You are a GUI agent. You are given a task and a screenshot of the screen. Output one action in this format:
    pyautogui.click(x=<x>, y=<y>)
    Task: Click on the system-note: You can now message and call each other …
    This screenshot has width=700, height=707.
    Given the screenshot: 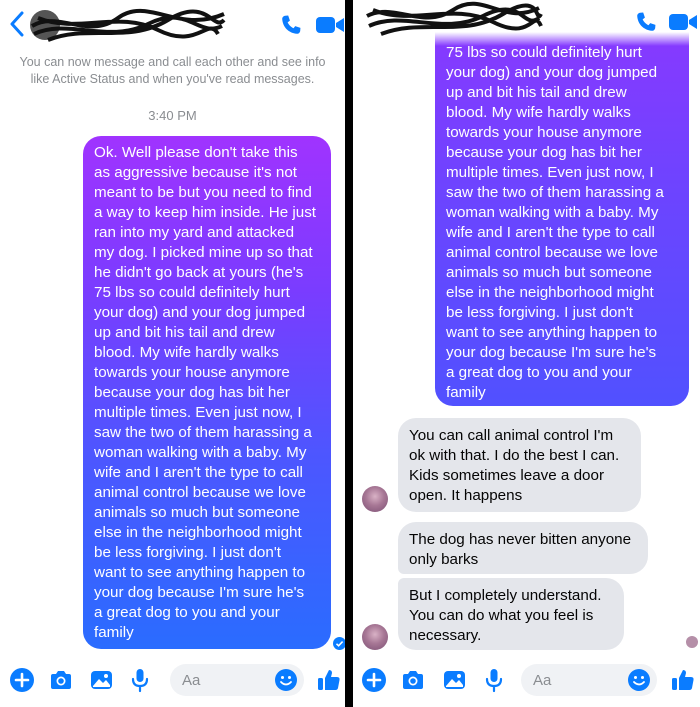 What is the action you would take?
    pyautogui.click(x=172, y=70)
    